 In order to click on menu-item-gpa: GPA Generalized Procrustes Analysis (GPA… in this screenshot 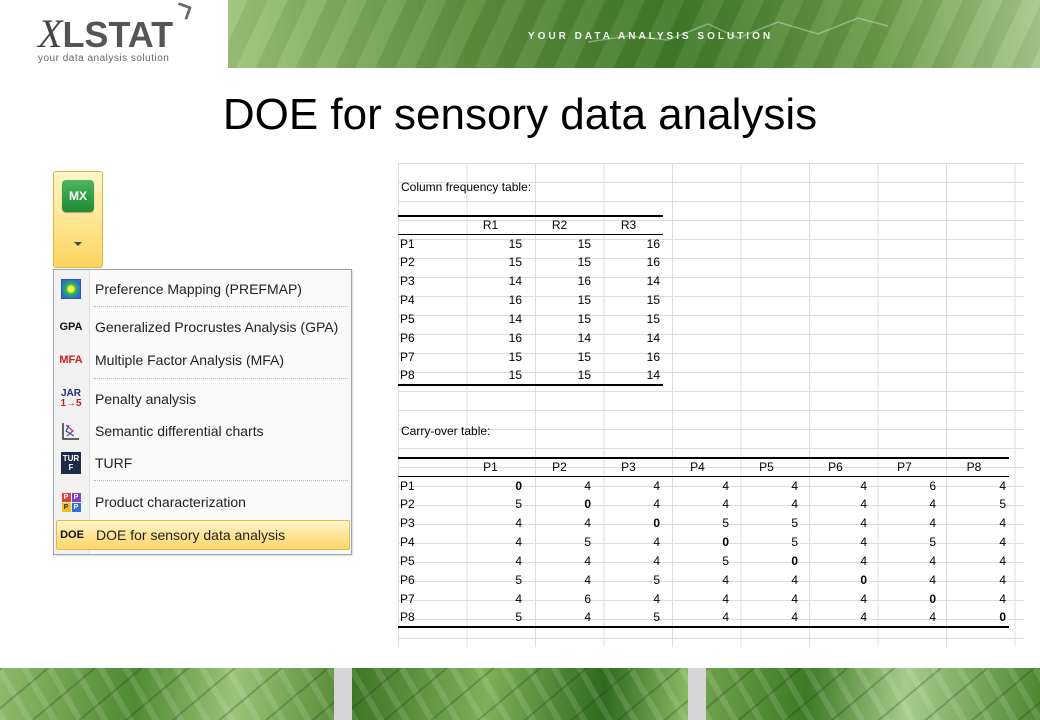, I will do `click(203, 327)`.